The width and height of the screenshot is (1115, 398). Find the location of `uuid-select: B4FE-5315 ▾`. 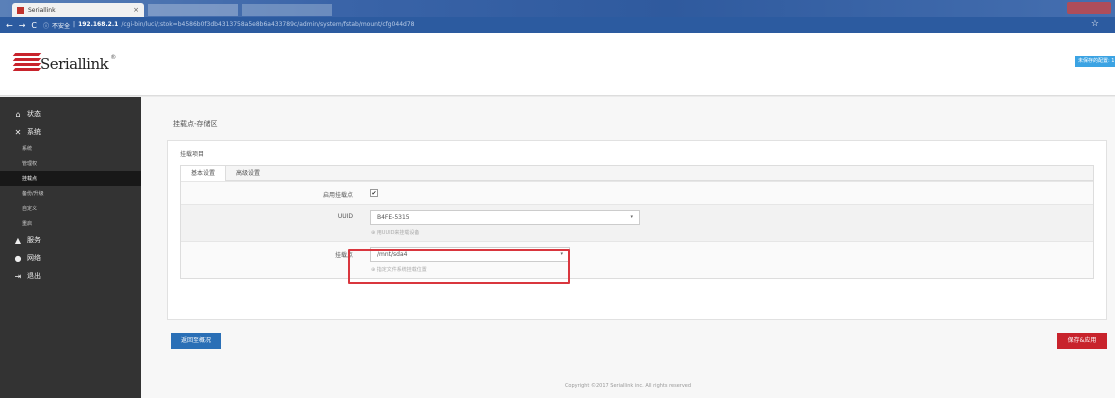

uuid-select: B4FE-5315 ▾ is located at coordinates (505, 217).